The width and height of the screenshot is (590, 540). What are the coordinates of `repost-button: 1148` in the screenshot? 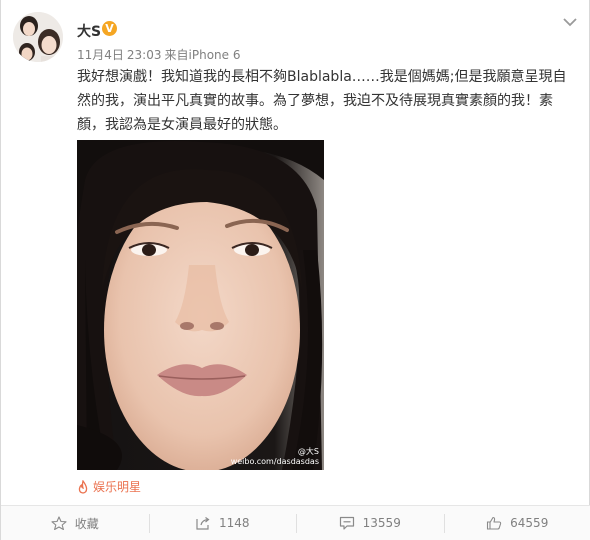 It's located at (222, 523).